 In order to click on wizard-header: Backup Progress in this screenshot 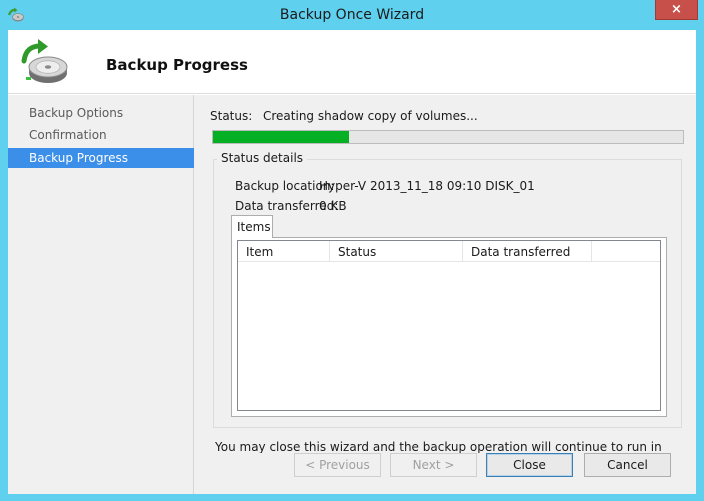, I will do `click(352, 62)`.